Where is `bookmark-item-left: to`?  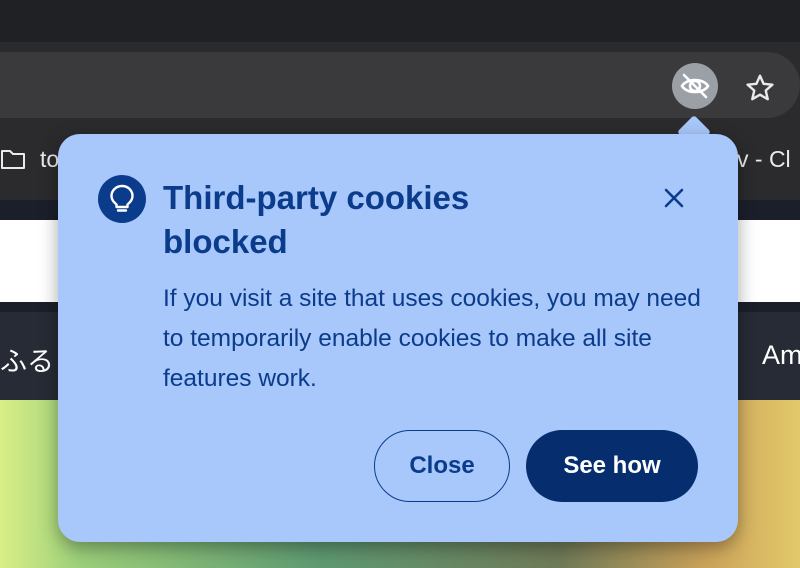 bookmark-item-left: to is located at coordinates (49, 159).